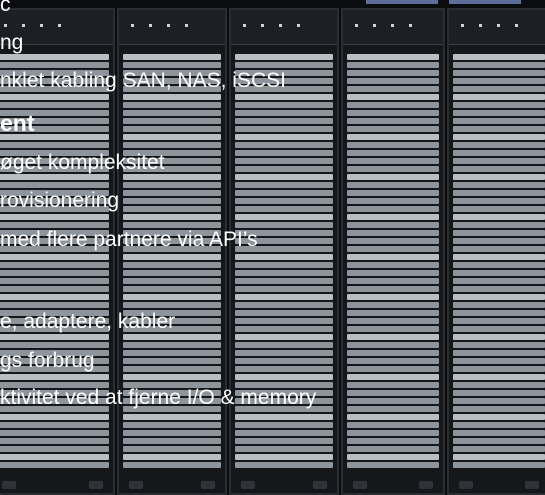 Image resolution: width=545 pixels, height=495 pixels. What do you see at coordinates (47, 360) in the screenshot?
I see `text-line-9: gs forbrug` at bounding box center [47, 360].